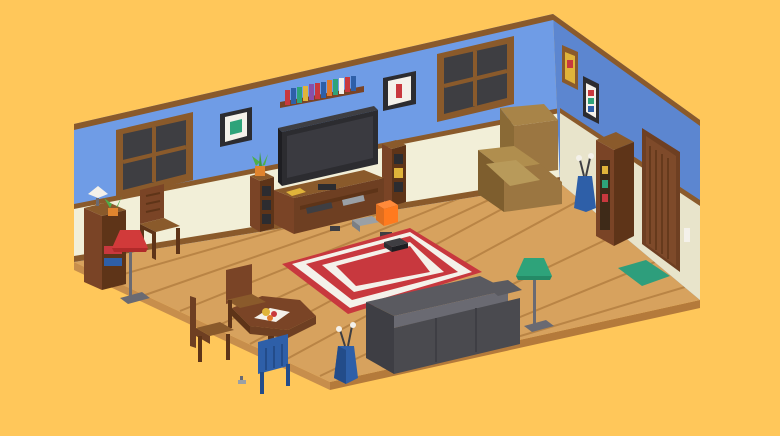  What do you see at coordinates (615, 189) in the screenshot?
I see `clock-icon` at bounding box center [615, 189].